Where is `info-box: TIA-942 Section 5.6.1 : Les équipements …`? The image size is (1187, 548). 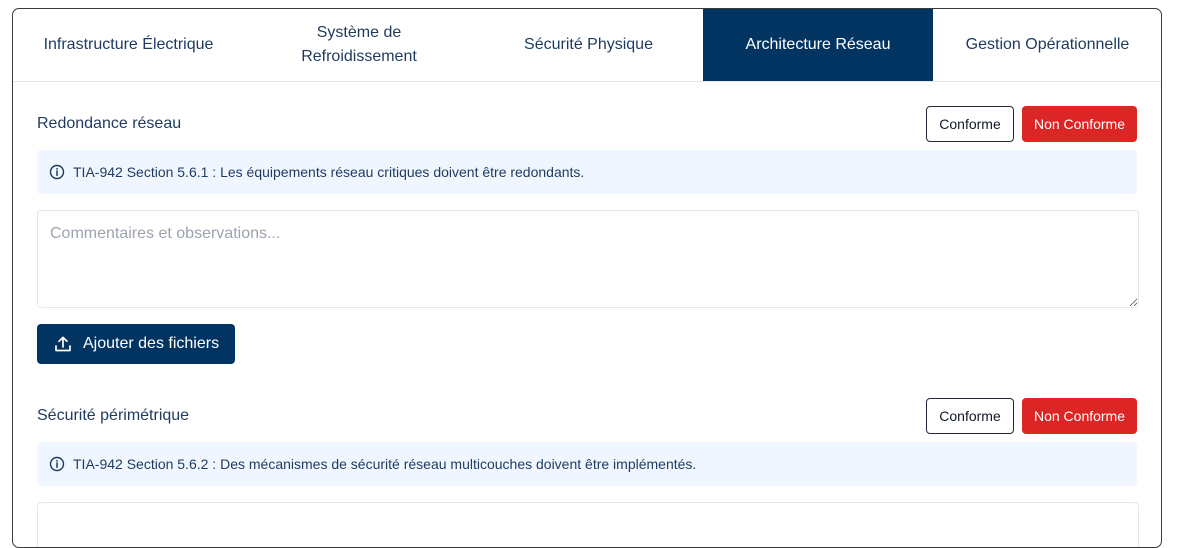 info-box: TIA-942 Section 5.6.1 : Les équipements … is located at coordinates (587, 172).